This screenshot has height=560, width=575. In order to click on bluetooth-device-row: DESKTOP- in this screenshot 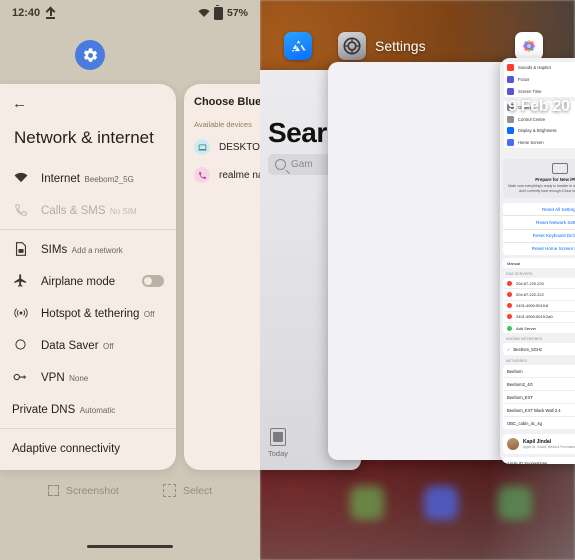, I will do `click(222, 147)`.